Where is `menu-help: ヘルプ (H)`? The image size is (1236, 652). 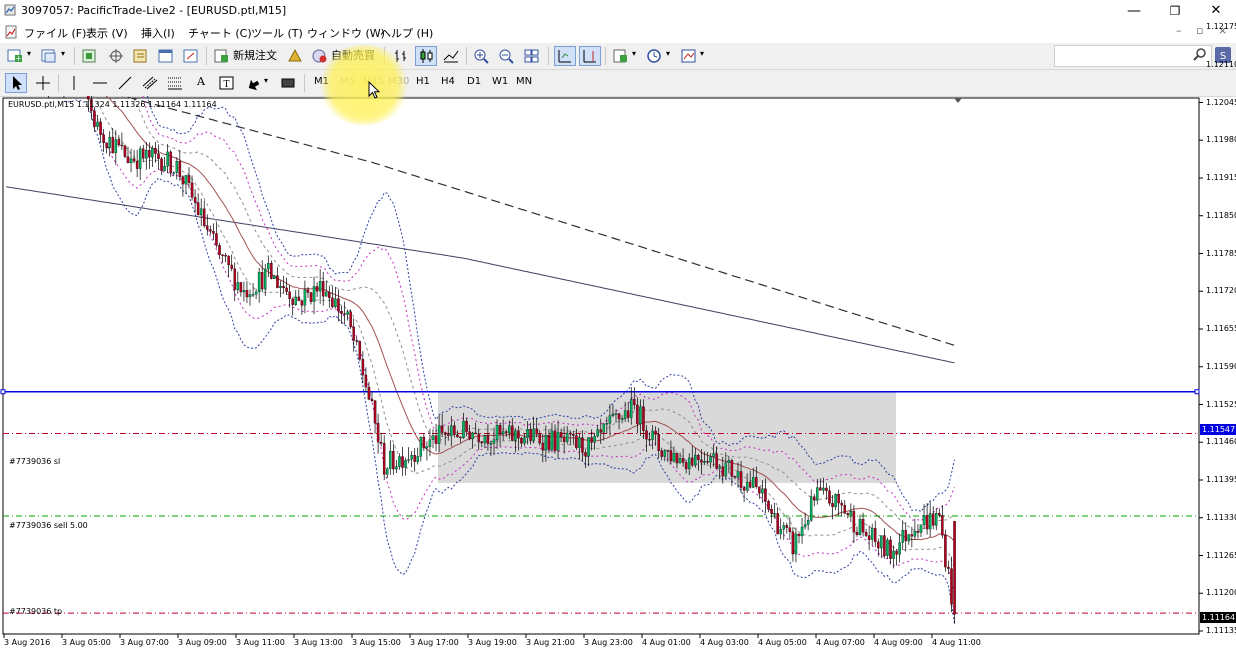 menu-help: ヘルプ (H) is located at coordinates (406, 33).